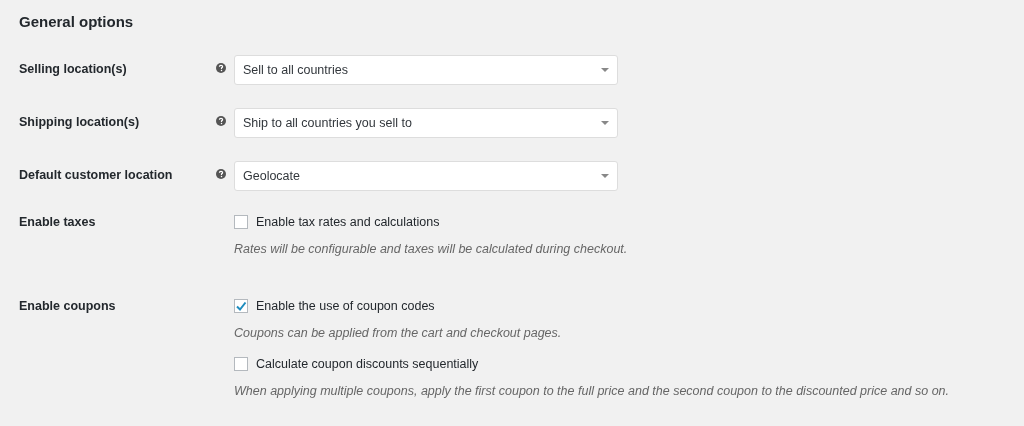  I want to click on field-label: Selling location(s), so click(73, 69).